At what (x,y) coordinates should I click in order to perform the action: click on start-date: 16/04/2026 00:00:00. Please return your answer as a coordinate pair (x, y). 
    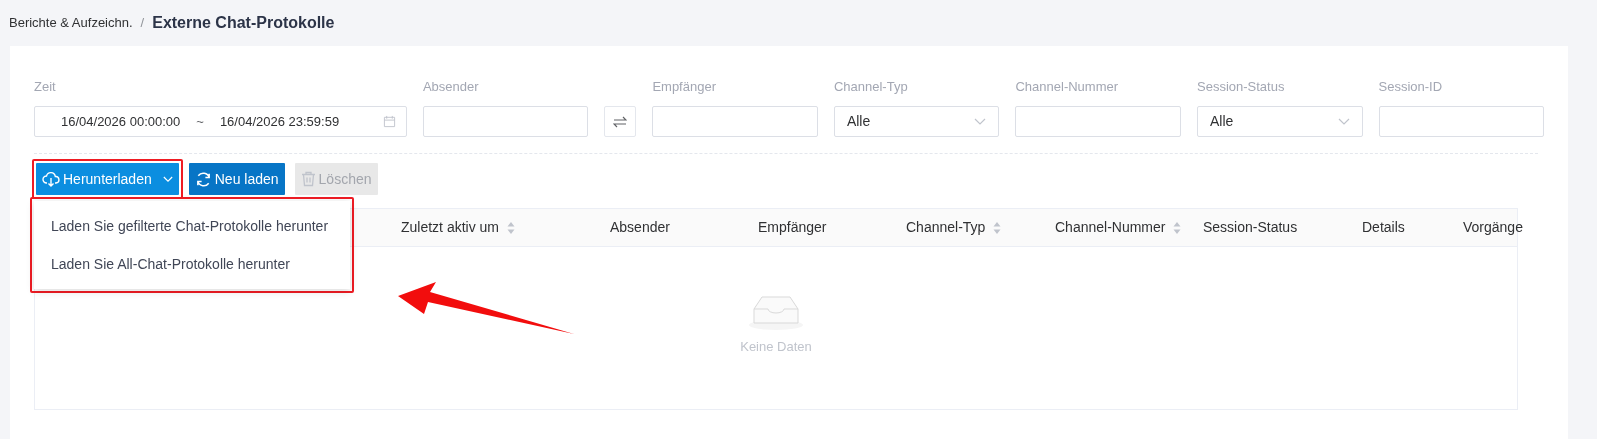
    Looking at the image, I should click on (121, 121).